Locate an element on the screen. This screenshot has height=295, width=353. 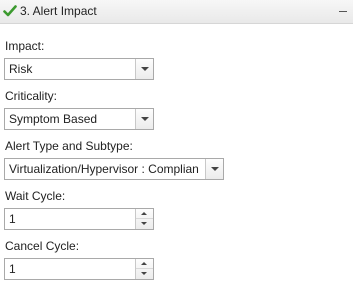
cancel-cycle-stepper: 1 is located at coordinates (79, 269).